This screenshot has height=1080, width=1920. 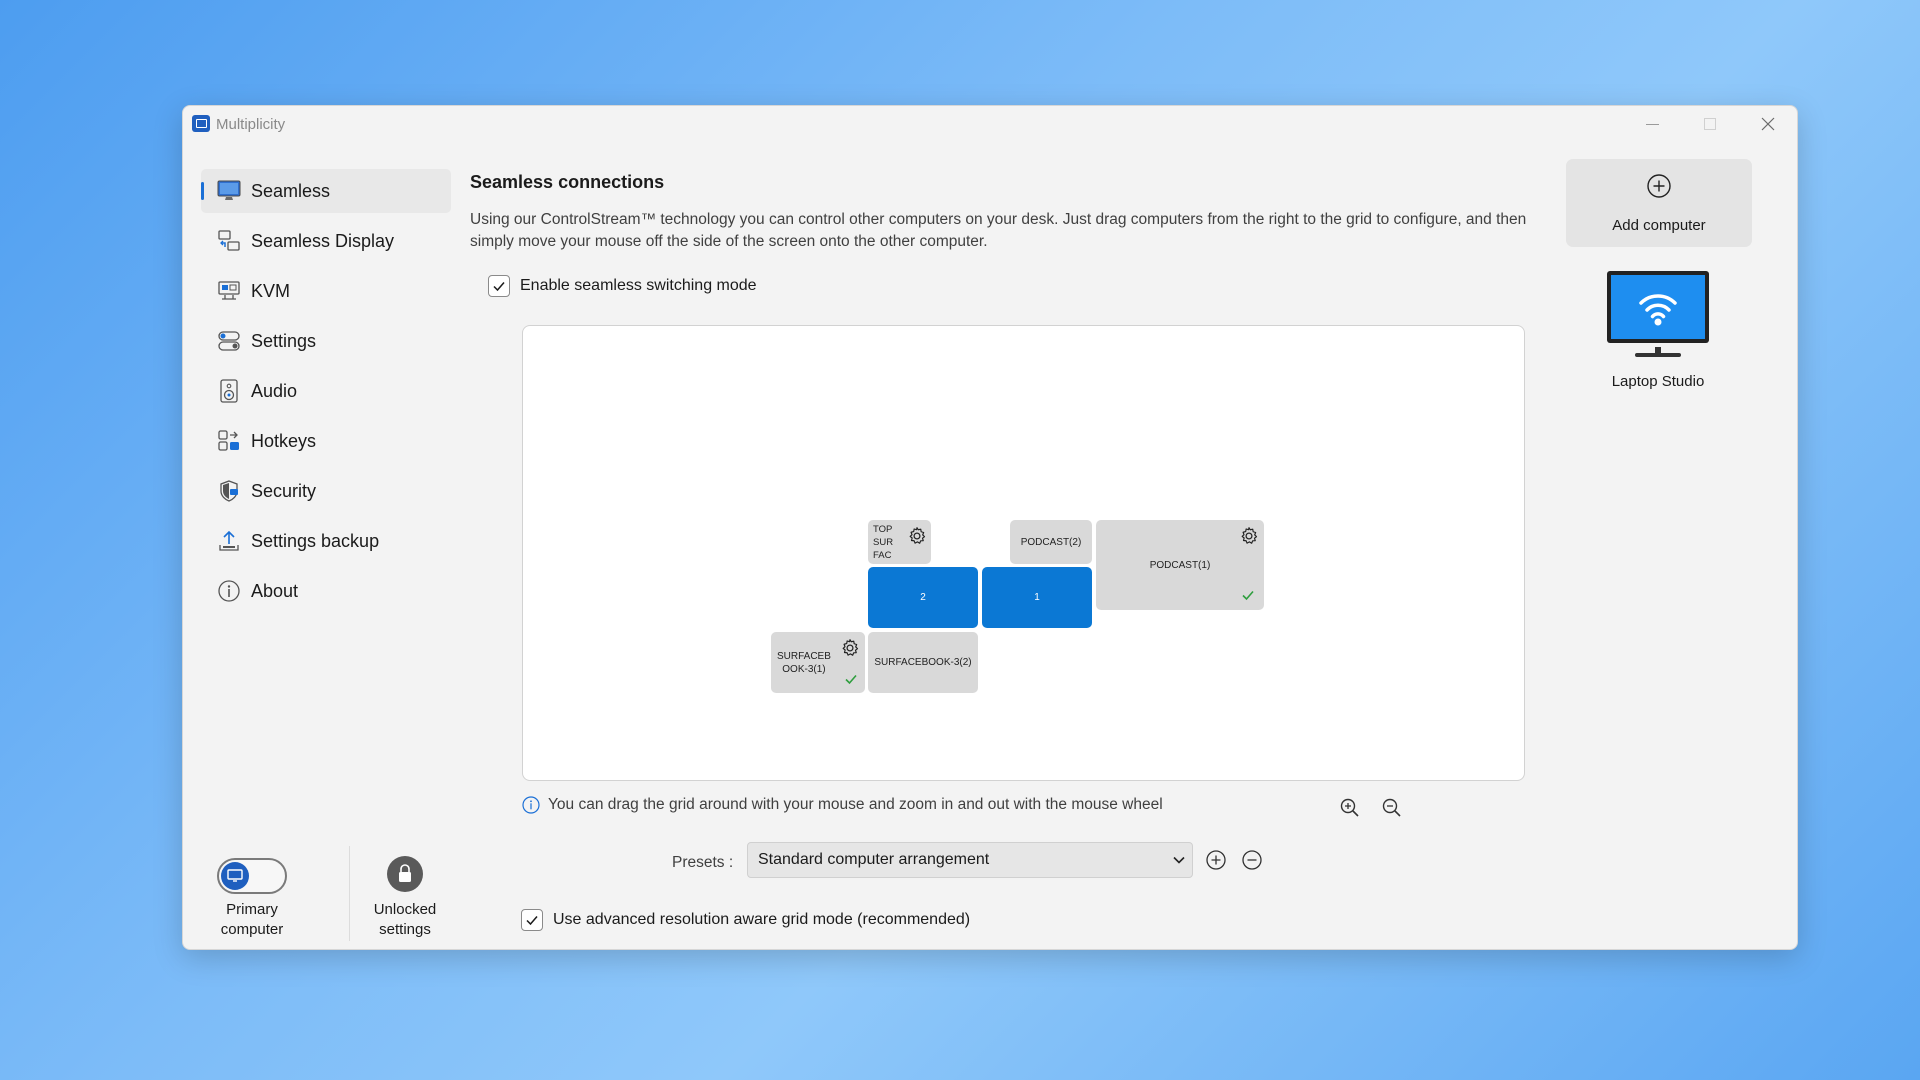 I want to click on hotkeys-icon, so click(x=229, y=441).